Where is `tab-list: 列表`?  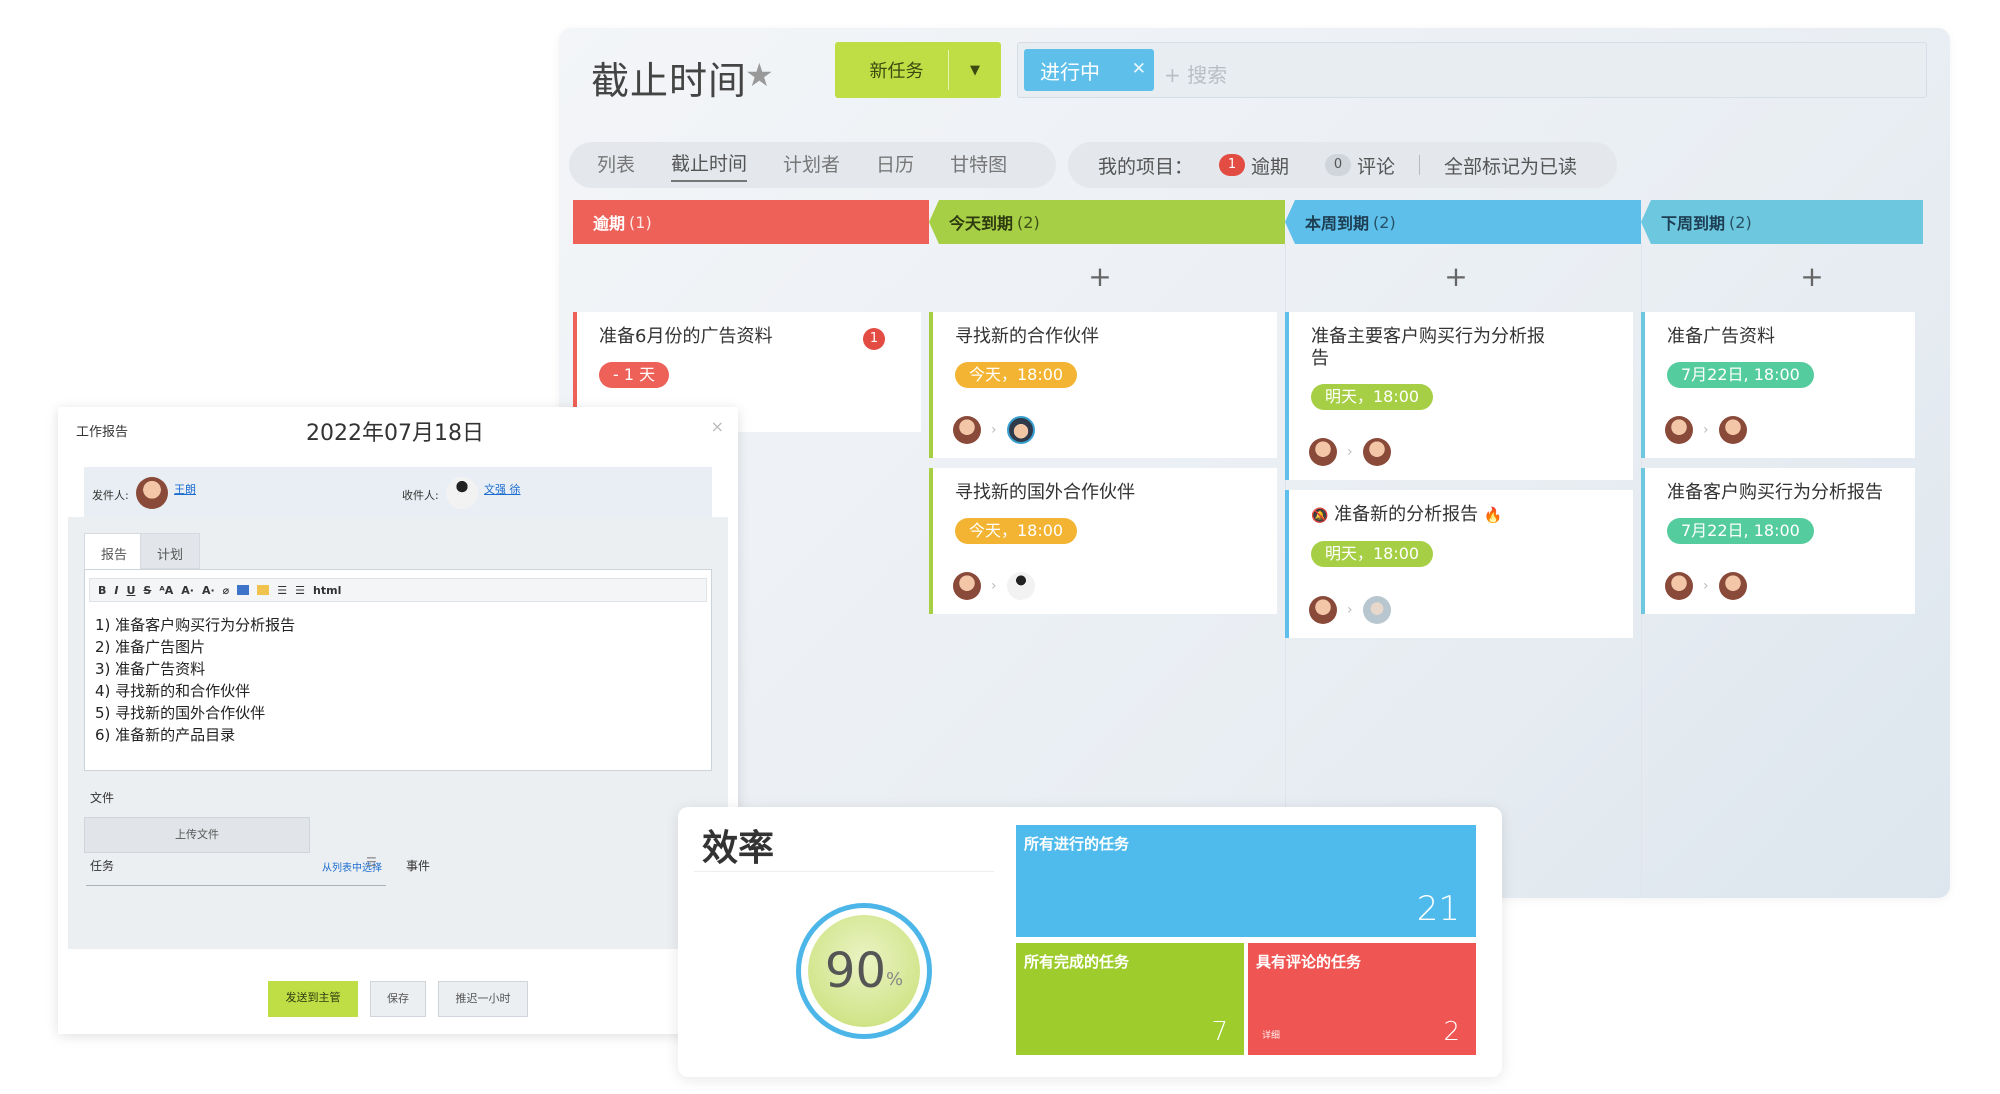
tab-list: 列表 is located at coordinates (616, 165).